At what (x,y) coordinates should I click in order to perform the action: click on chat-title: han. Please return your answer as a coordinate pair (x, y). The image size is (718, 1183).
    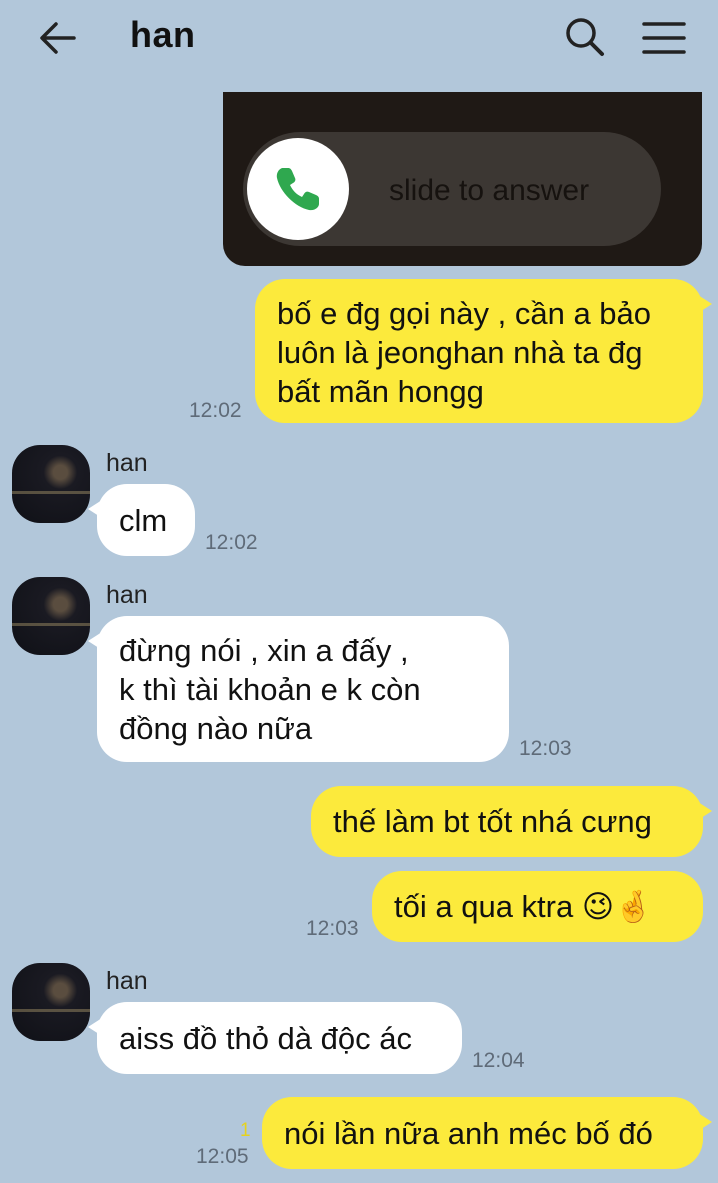
    Looking at the image, I should click on (163, 34).